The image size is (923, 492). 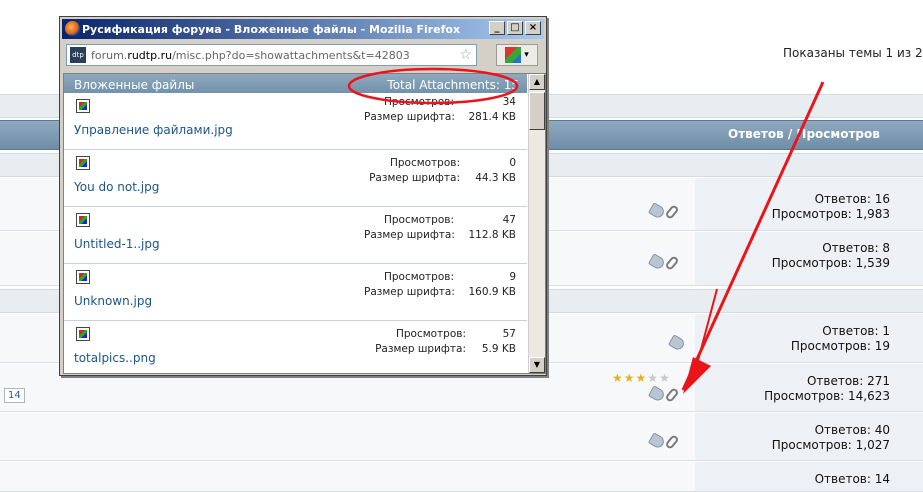 What do you see at coordinates (492, 227) in the screenshot?
I see `attachment-values: 47 112.8 KB` at bounding box center [492, 227].